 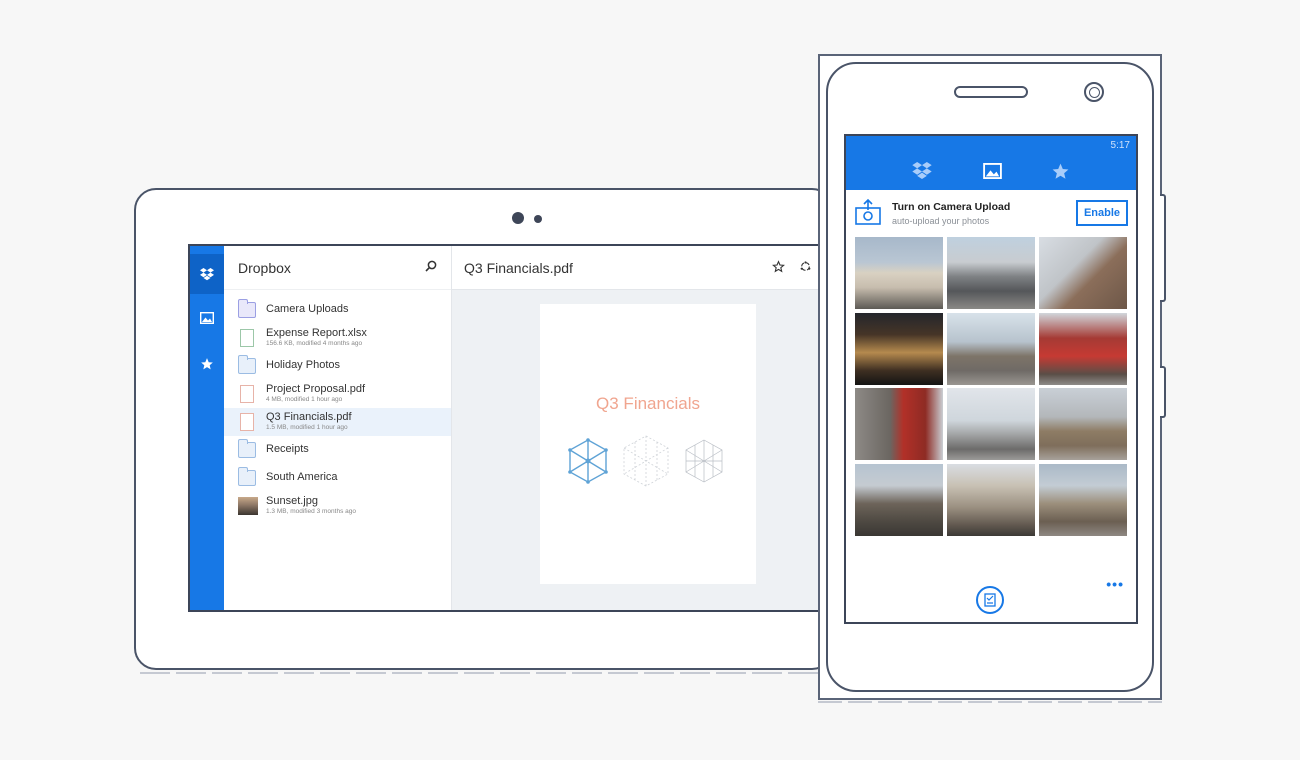 What do you see at coordinates (431, 267) in the screenshot?
I see `search-icon` at bounding box center [431, 267].